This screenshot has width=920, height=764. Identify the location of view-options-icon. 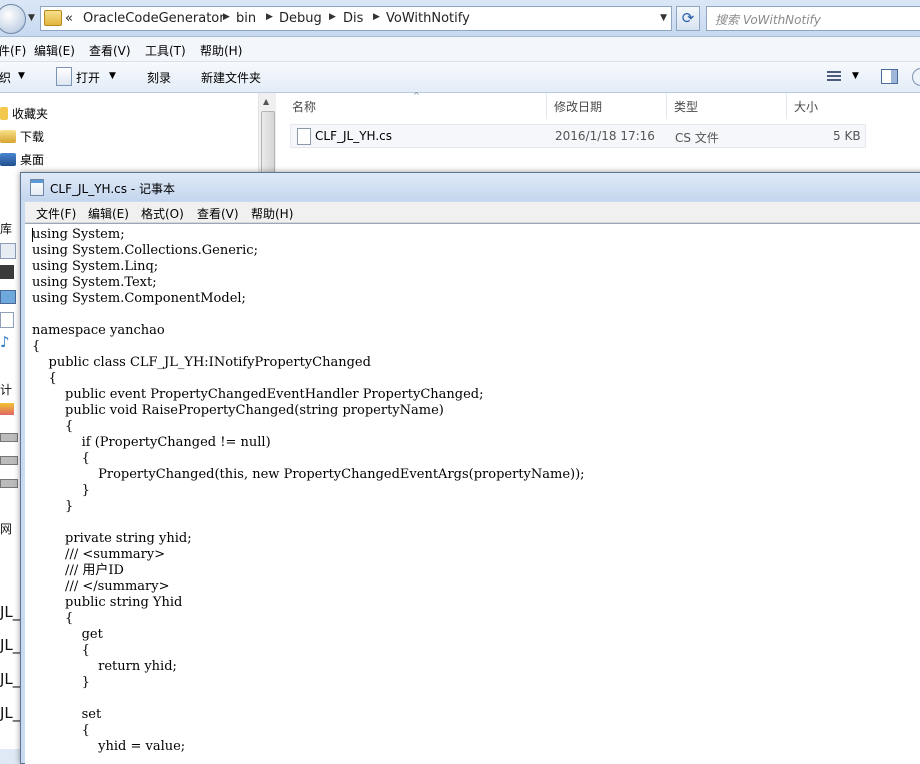
(834, 76).